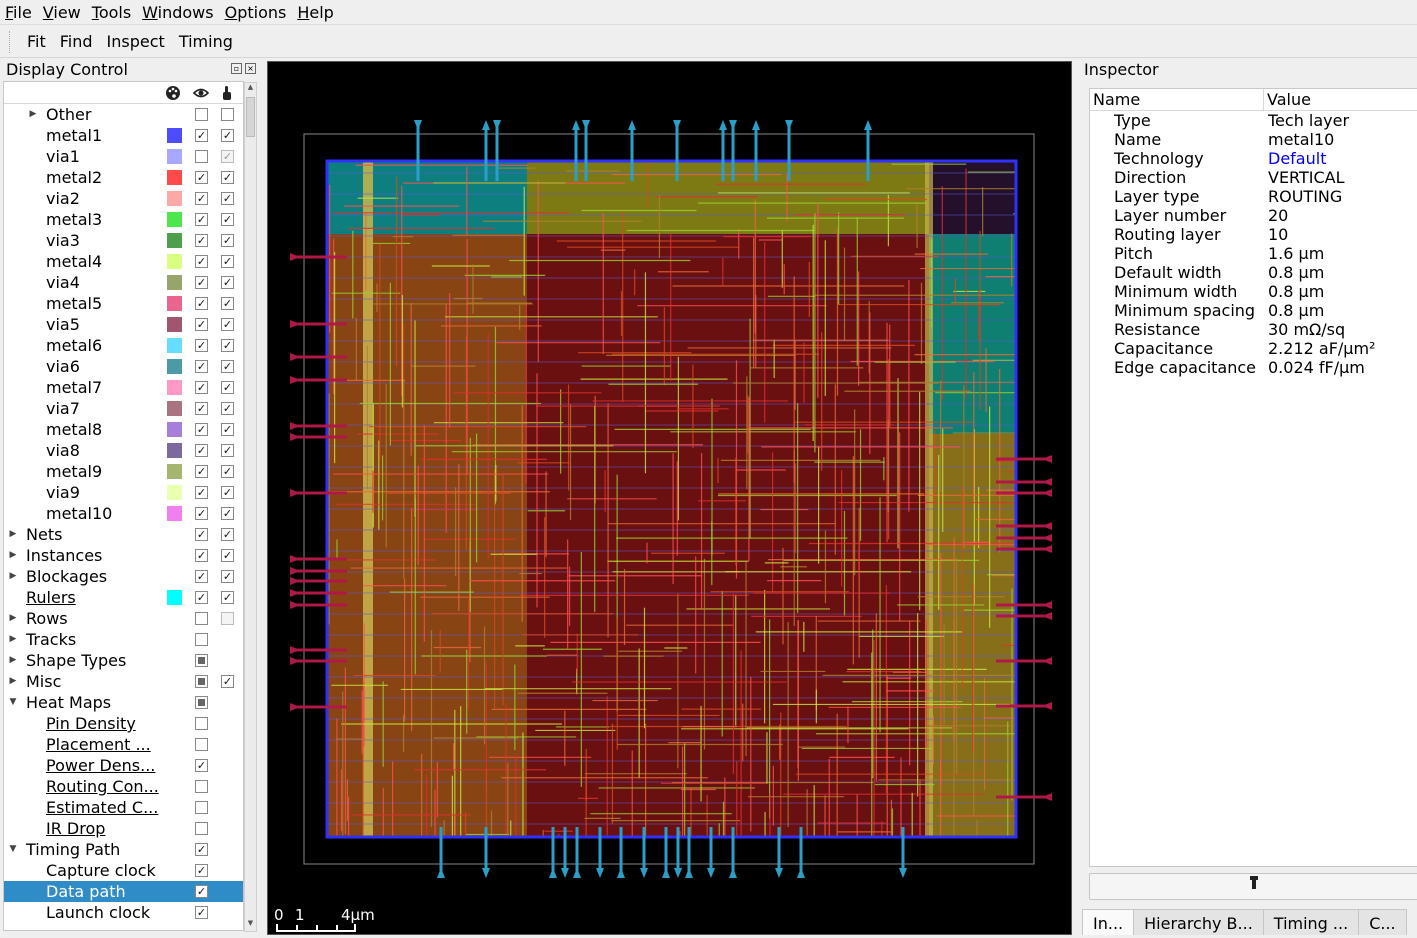  What do you see at coordinates (123, 513) in the screenshot?
I see `tree-row-metal10: metal10 ✓ ✓` at bounding box center [123, 513].